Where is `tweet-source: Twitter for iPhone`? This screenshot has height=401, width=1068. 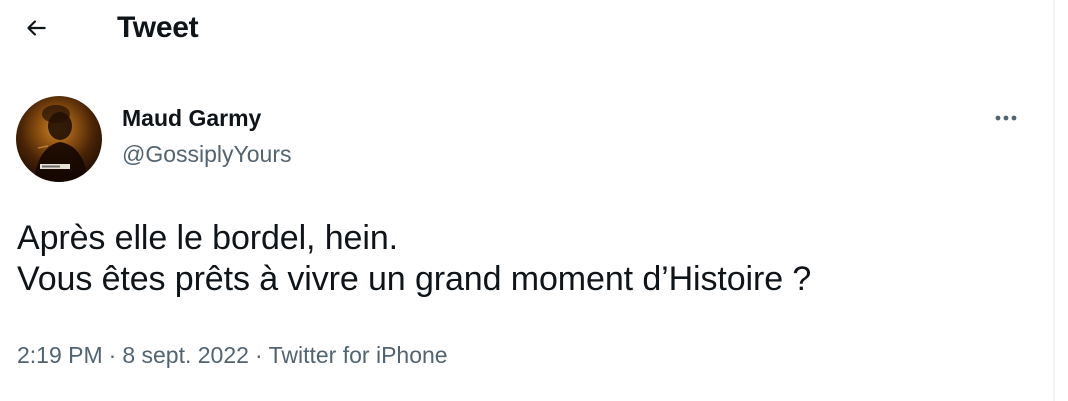
tweet-source: Twitter for iPhone is located at coordinates (358, 355).